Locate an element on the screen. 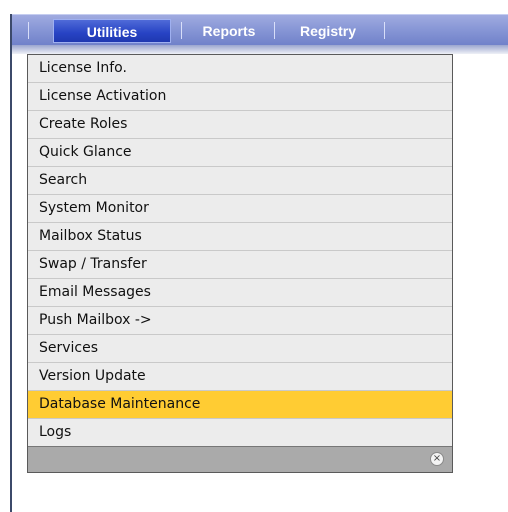 The width and height of the screenshot is (508, 512). menu-item-swap-transfer: Swap / Transfer is located at coordinates (240, 264).